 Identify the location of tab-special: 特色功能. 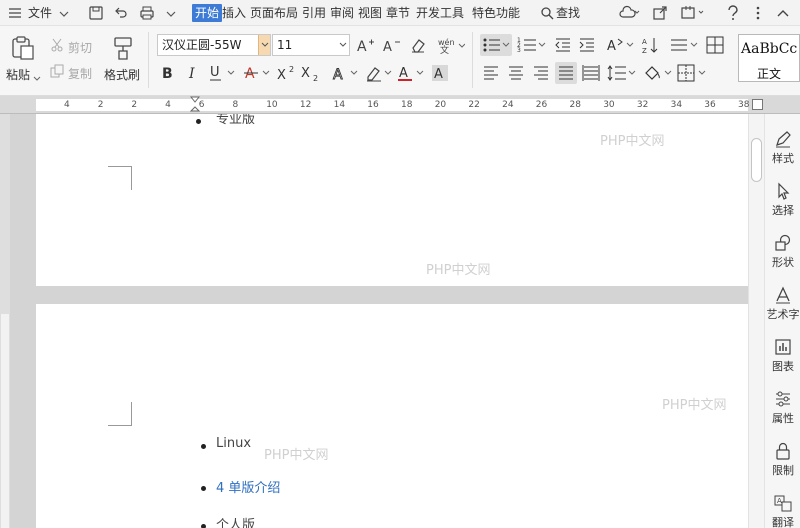
(496, 13).